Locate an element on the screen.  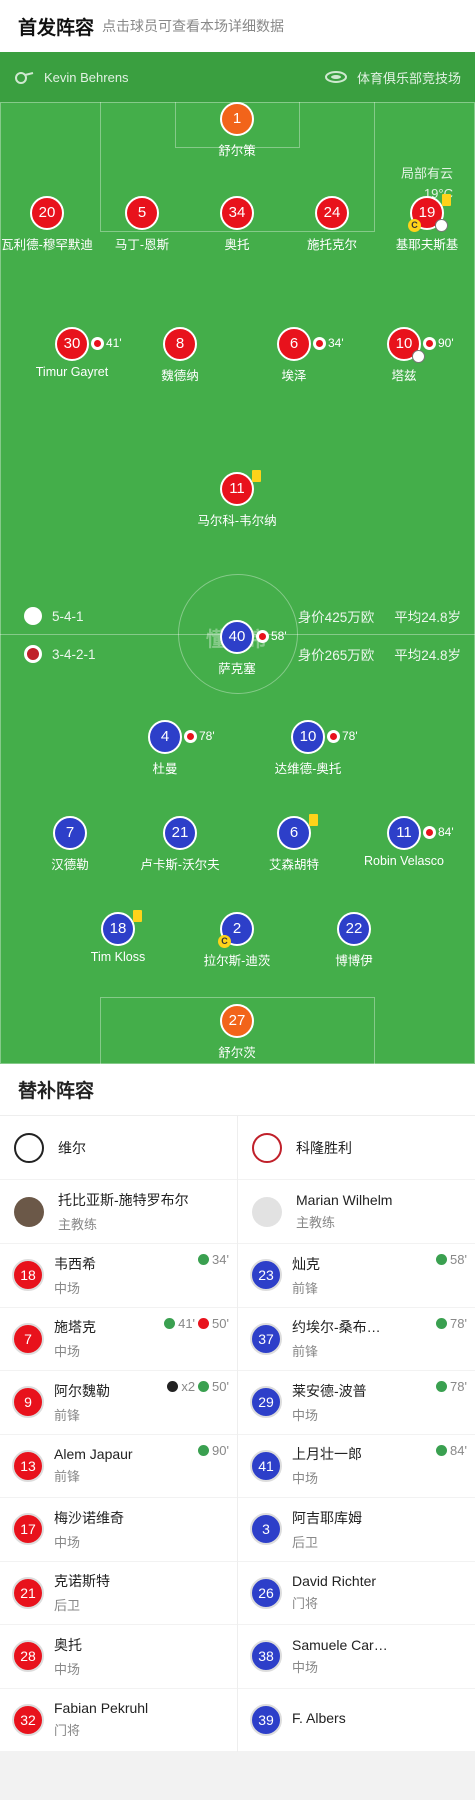
shirt-number-text: 7 is located at coordinates (70, 832).